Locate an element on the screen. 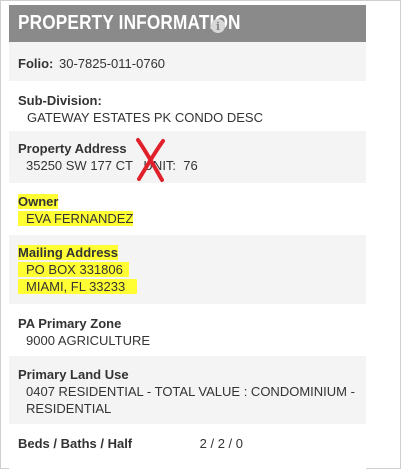  folio-value: 30-7825-011-0760 is located at coordinates (111, 63).